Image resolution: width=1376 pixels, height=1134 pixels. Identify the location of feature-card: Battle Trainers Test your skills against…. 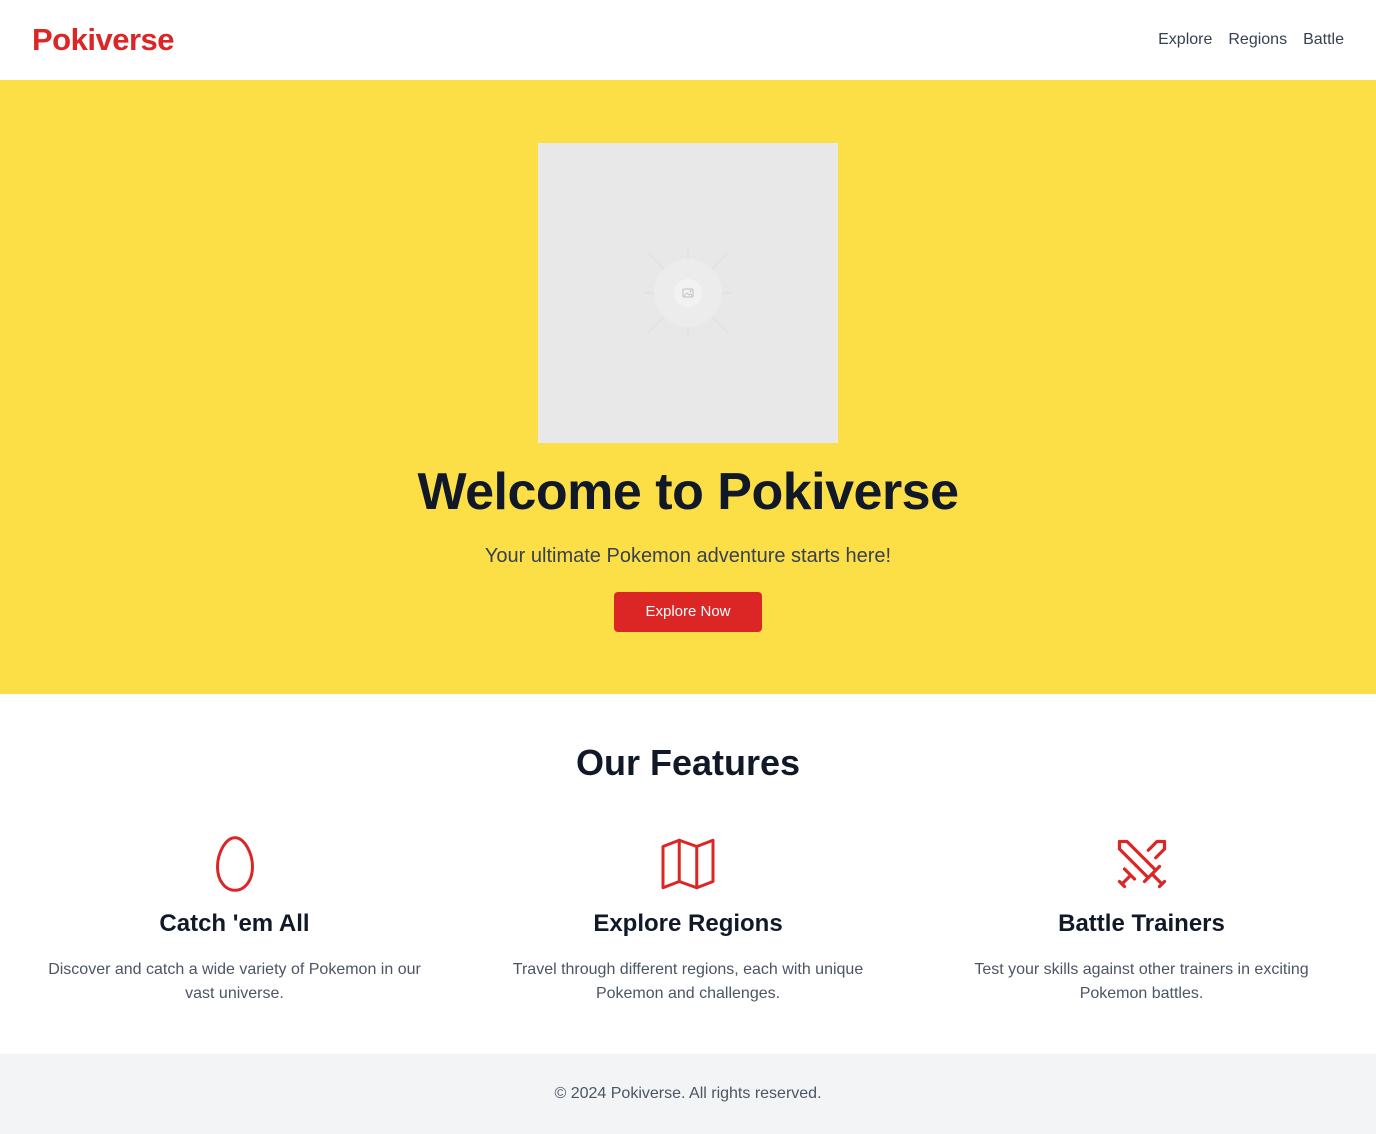
(1141, 920).